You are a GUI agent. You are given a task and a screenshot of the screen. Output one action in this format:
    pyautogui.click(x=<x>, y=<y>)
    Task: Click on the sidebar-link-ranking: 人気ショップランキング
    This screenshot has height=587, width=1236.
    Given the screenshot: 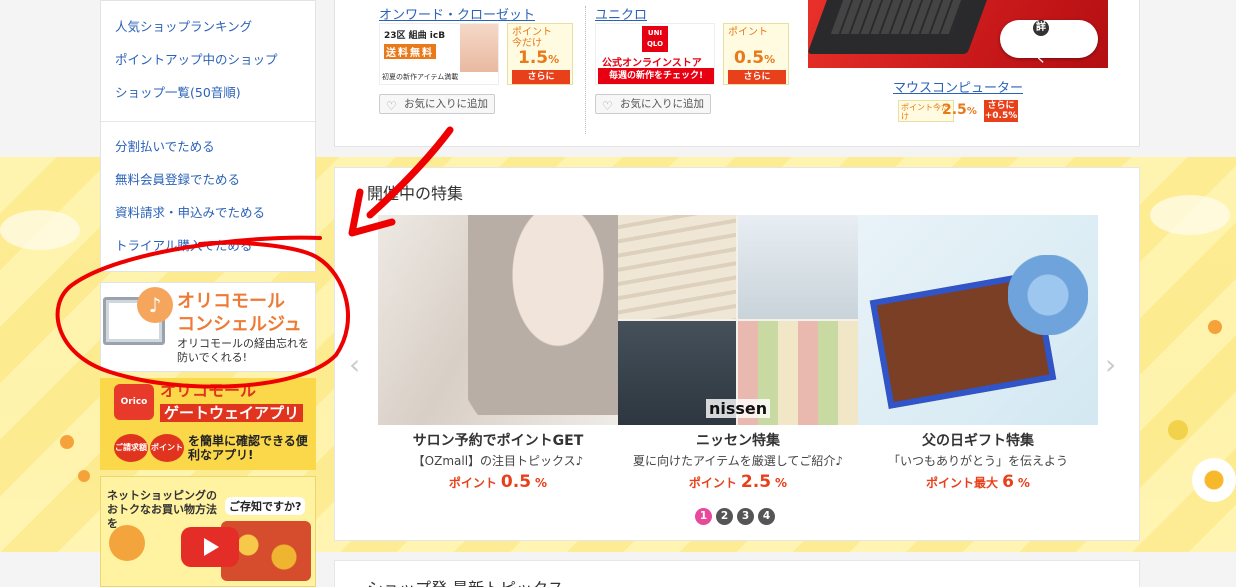 What is the action you would take?
    pyautogui.click(x=183, y=25)
    